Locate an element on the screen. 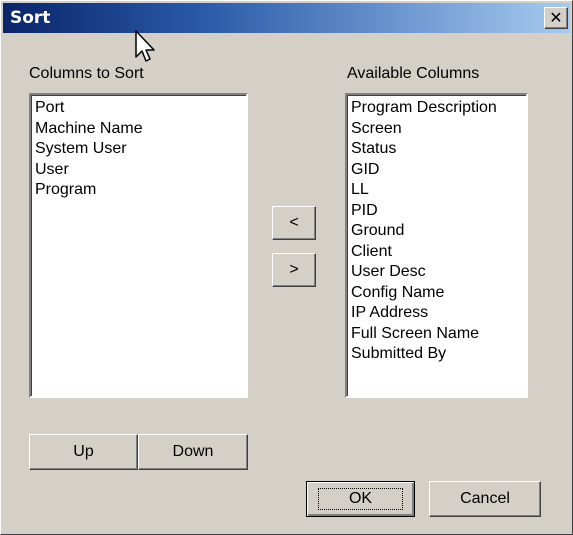 The width and height of the screenshot is (573, 535). available-column-item: LL is located at coordinates (438, 190).